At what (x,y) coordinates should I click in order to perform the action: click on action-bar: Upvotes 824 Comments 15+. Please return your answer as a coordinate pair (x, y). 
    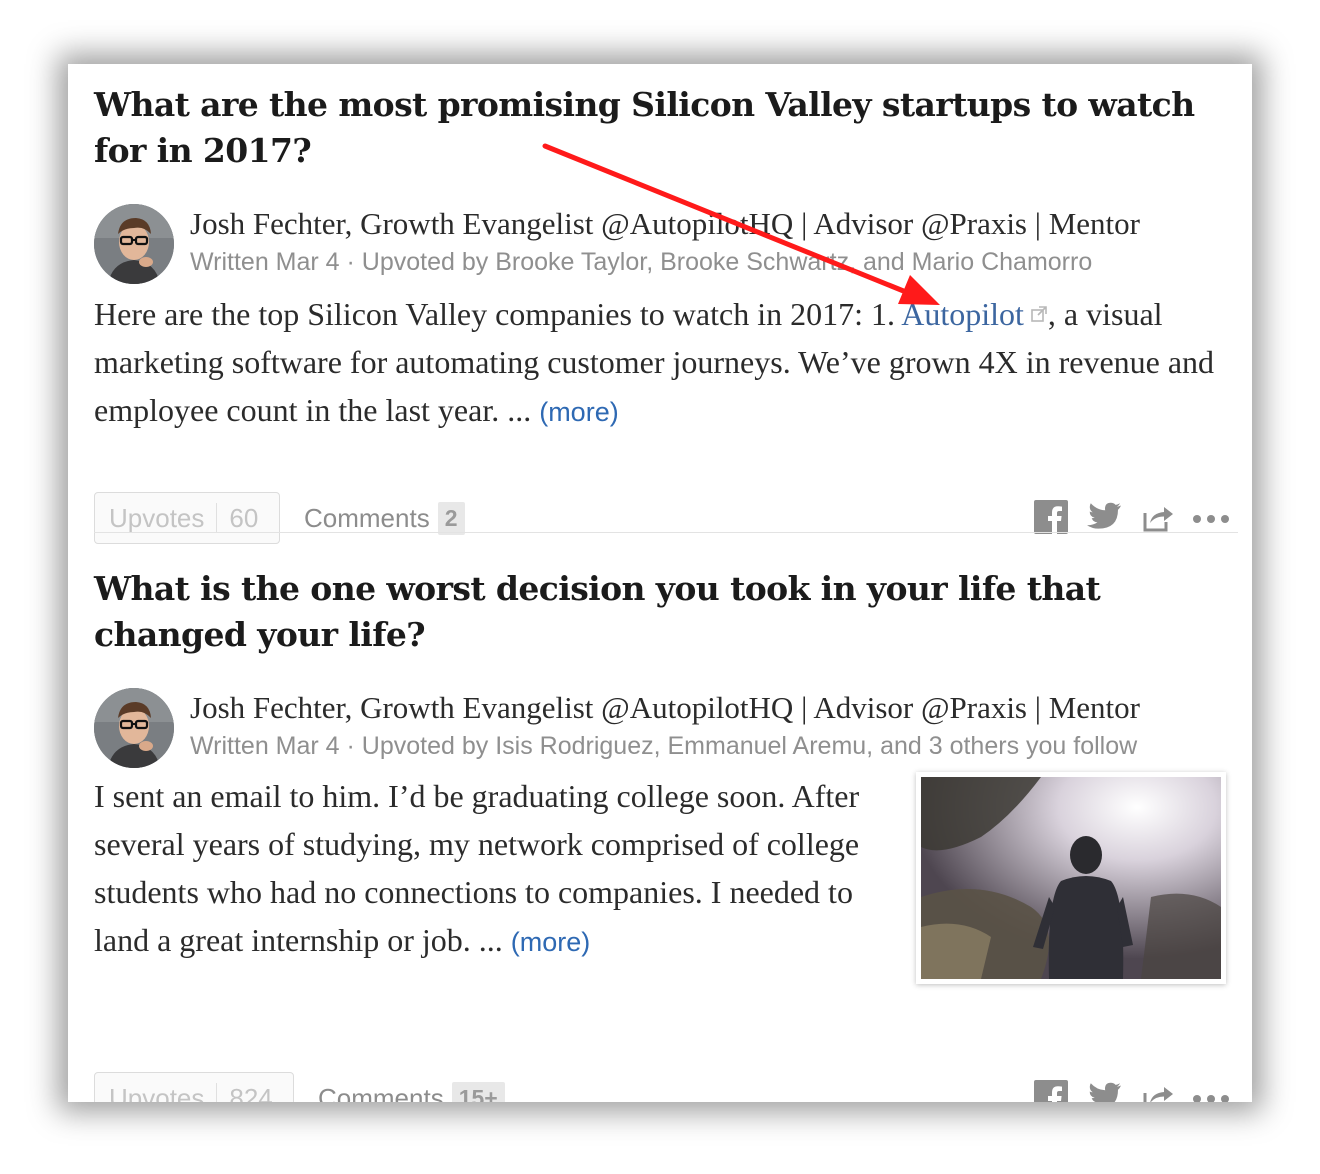
    Looking at the image, I should click on (667, 1087).